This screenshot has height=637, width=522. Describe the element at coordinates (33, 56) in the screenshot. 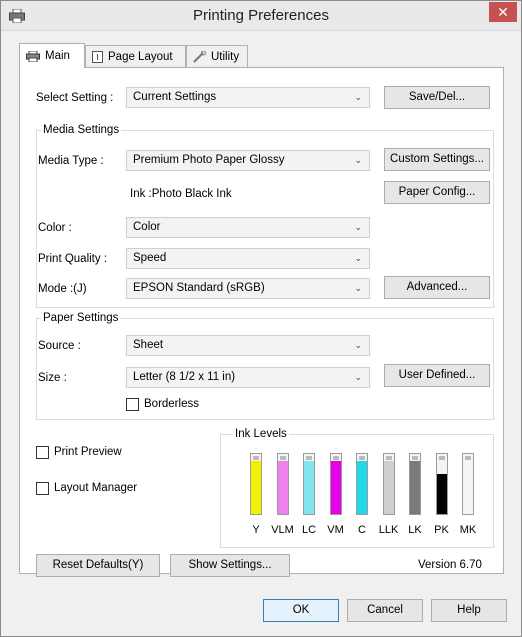

I see `printer-icon` at that location.